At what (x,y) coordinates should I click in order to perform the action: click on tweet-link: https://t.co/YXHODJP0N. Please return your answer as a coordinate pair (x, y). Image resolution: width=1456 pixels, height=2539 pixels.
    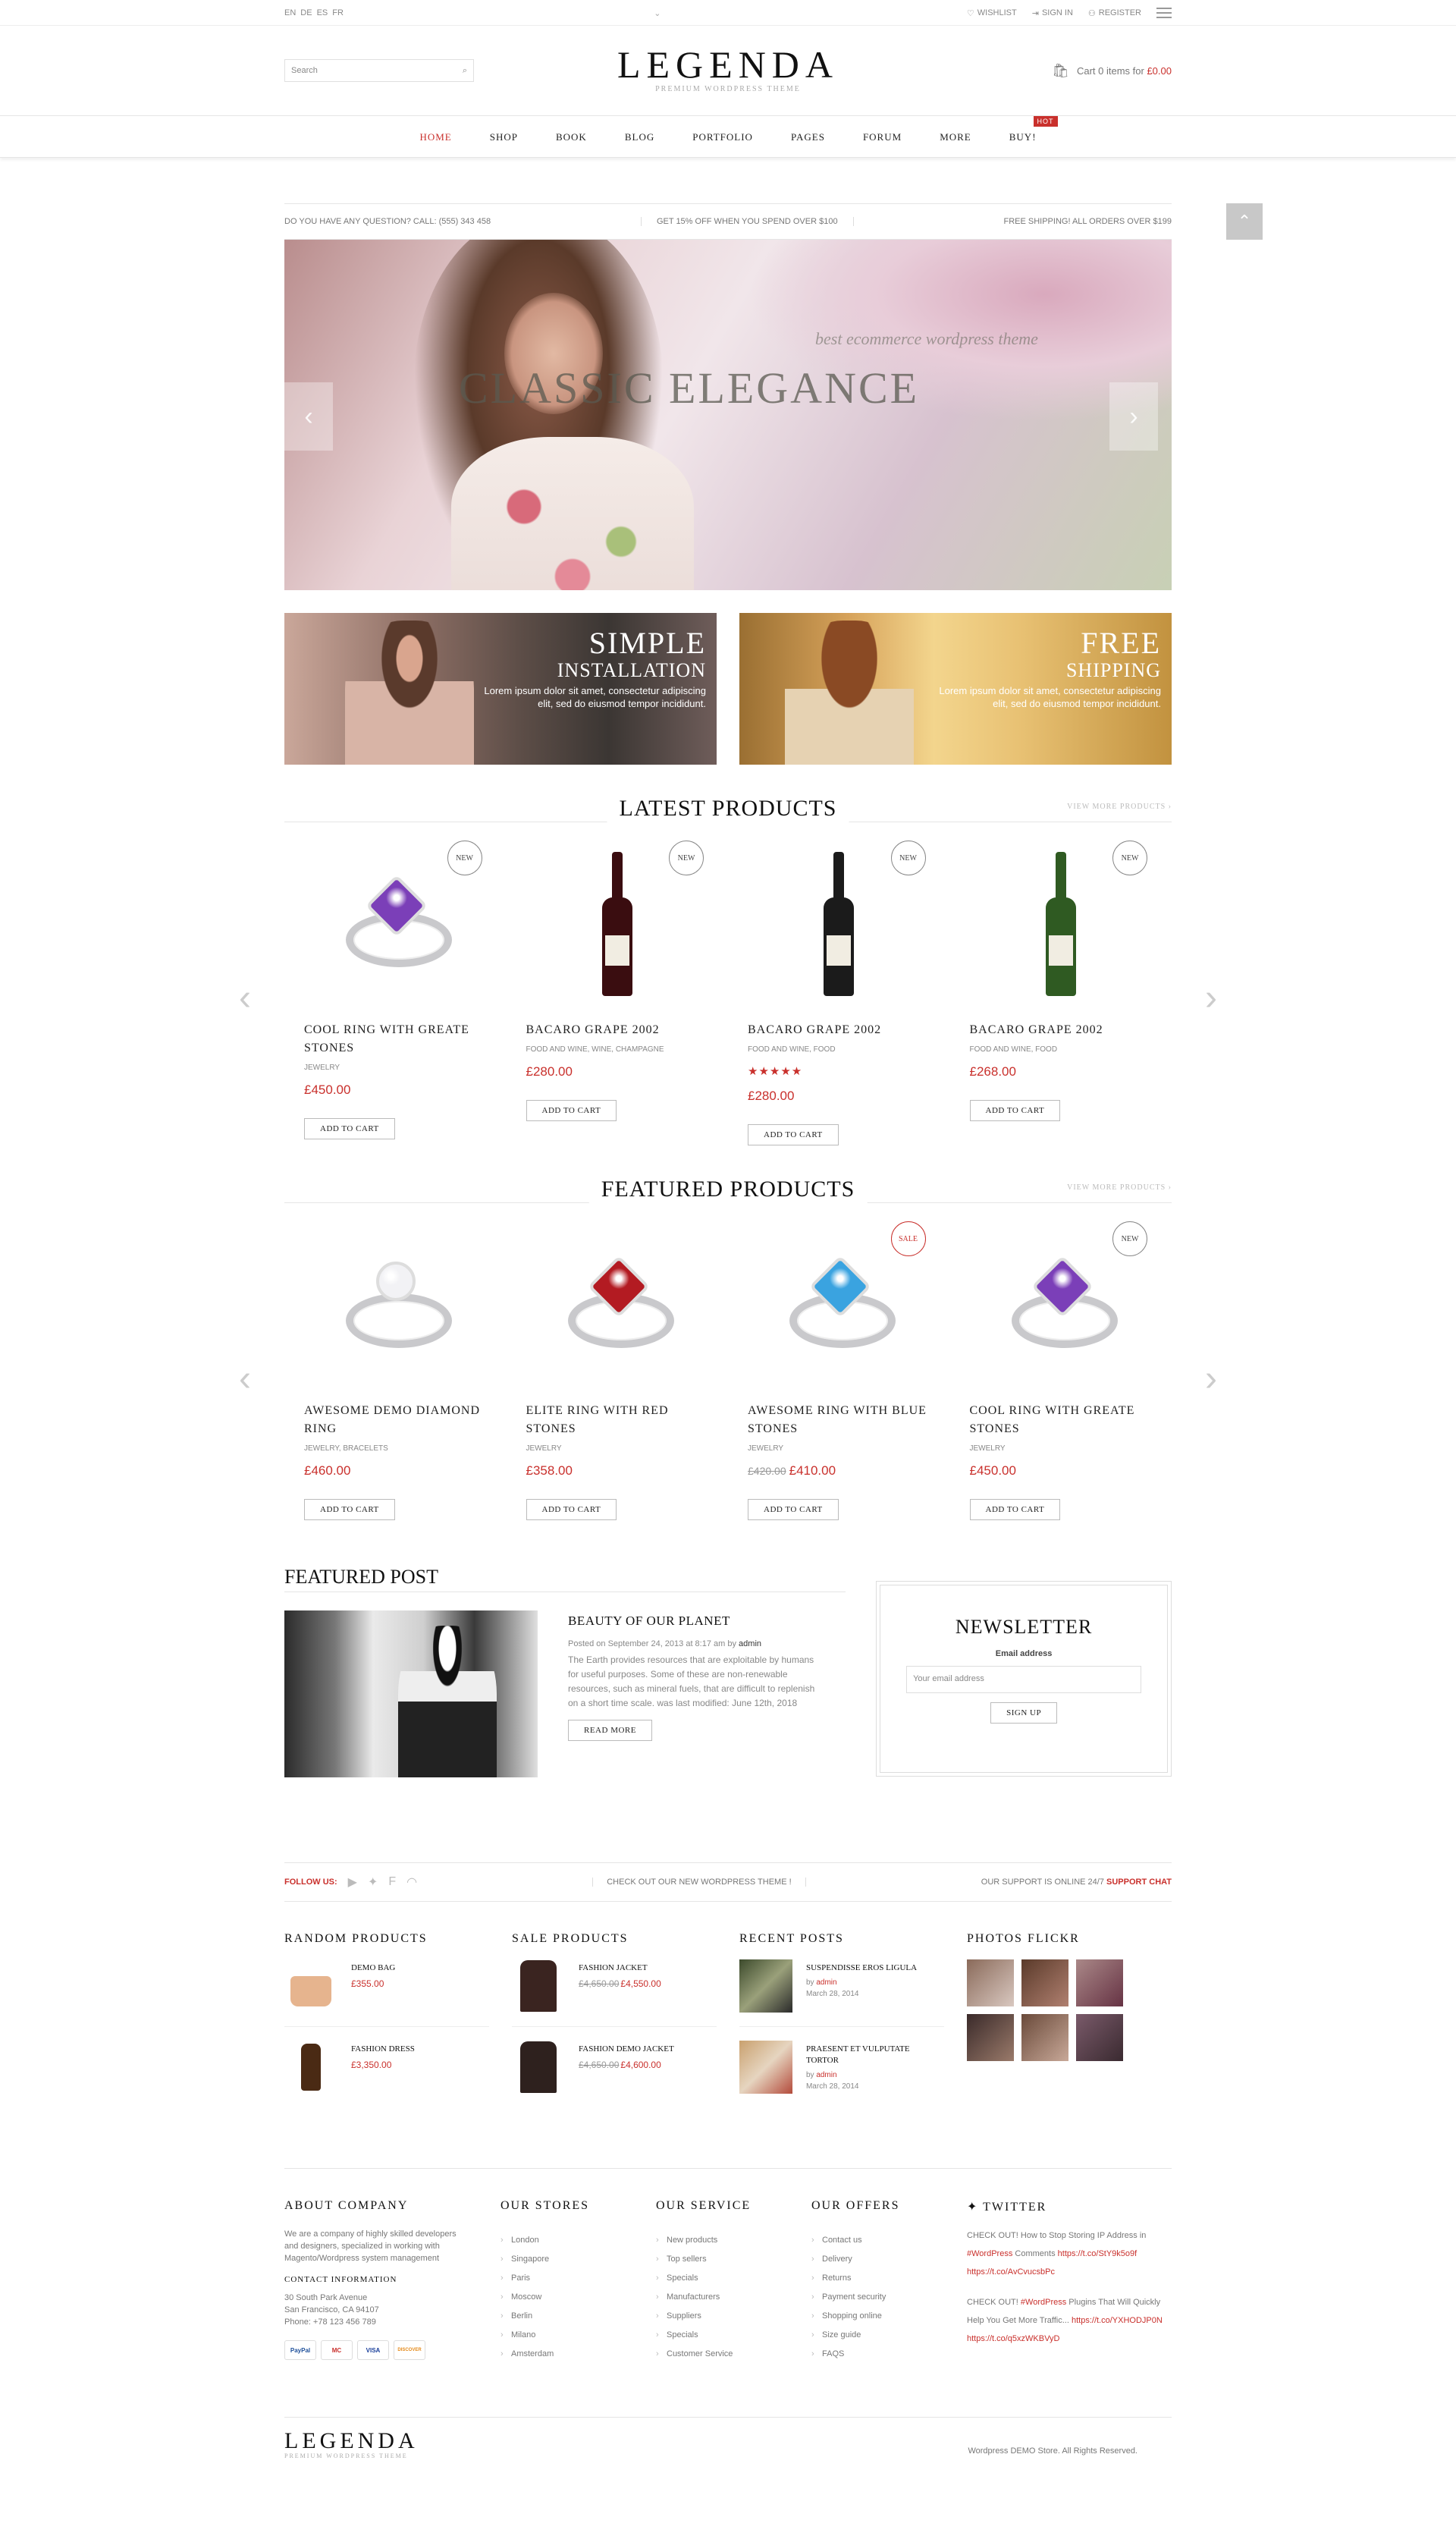
    Looking at the image, I should click on (1117, 2320).